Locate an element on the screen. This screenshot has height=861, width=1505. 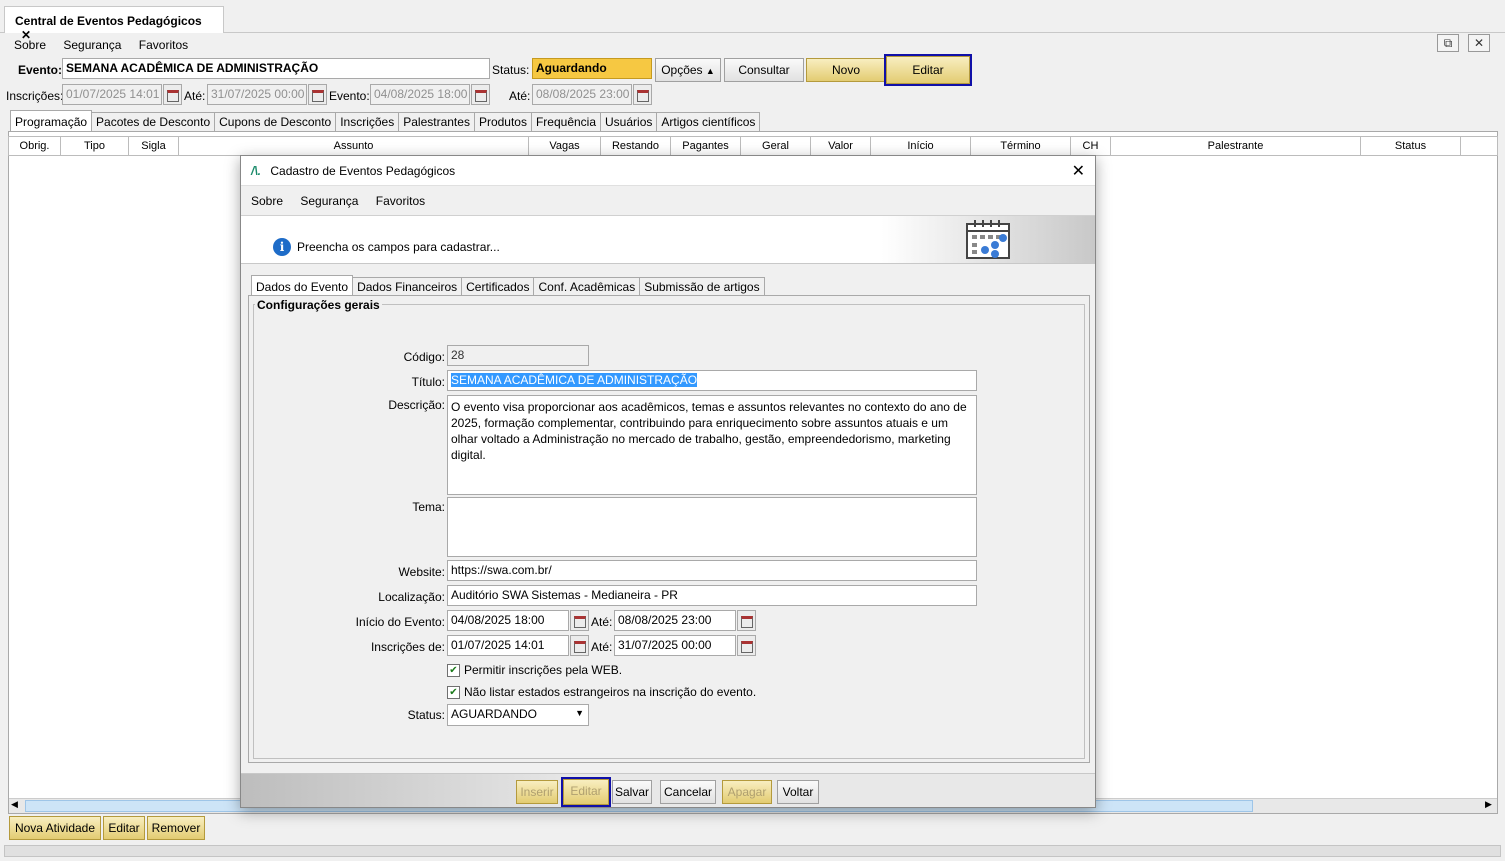
tema-textarea is located at coordinates (712, 527).